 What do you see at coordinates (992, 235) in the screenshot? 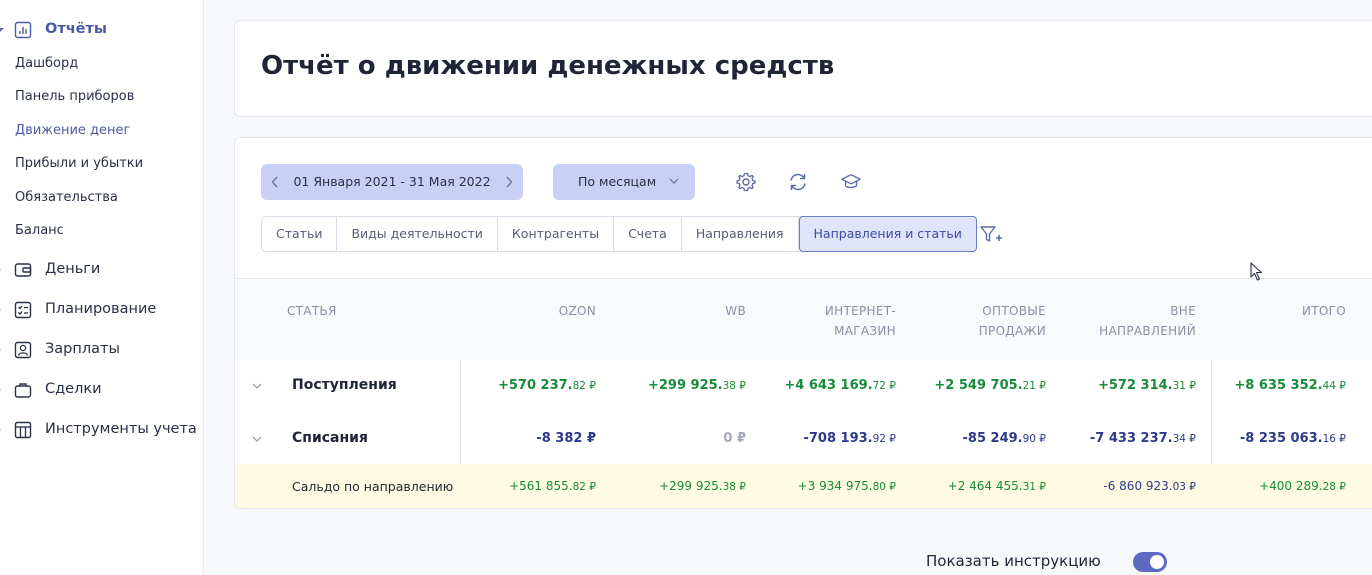
I see `filter-add-icon` at bounding box center [992, 235].